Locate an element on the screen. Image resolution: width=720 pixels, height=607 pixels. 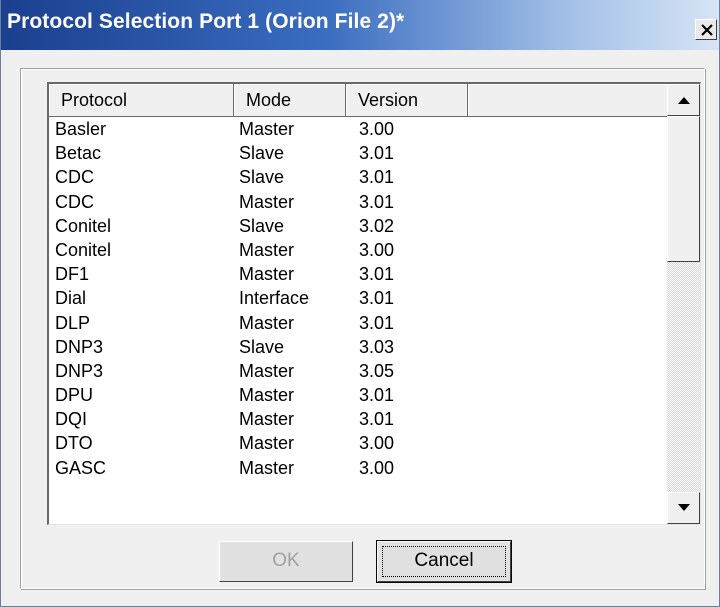
protocol-cell: Dial is located at coordinates (71, 298).